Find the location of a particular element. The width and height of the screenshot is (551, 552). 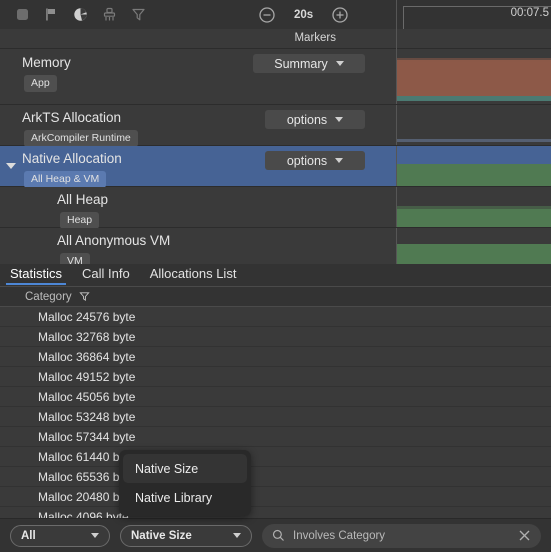

track-memory-title: Memory is located at coordinates (46, 62).